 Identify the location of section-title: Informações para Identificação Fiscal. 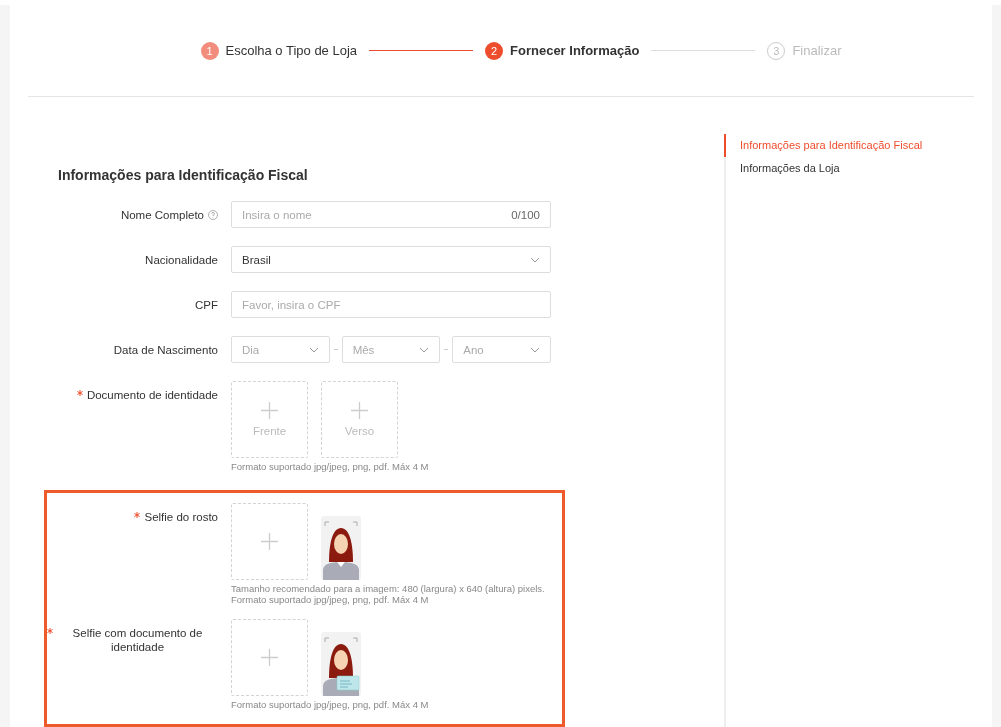
(183, 175).